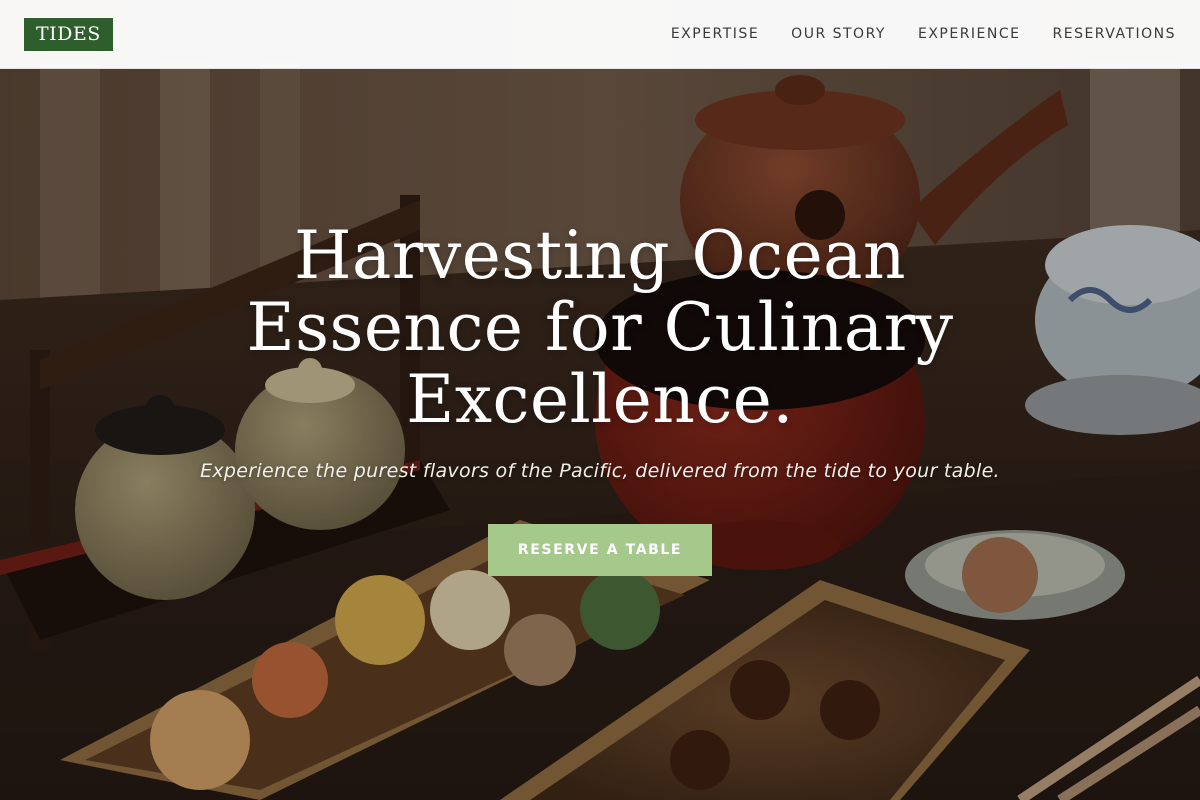  I want to click on nav-item-expertise: EXPERTISE, so click(715, 34).